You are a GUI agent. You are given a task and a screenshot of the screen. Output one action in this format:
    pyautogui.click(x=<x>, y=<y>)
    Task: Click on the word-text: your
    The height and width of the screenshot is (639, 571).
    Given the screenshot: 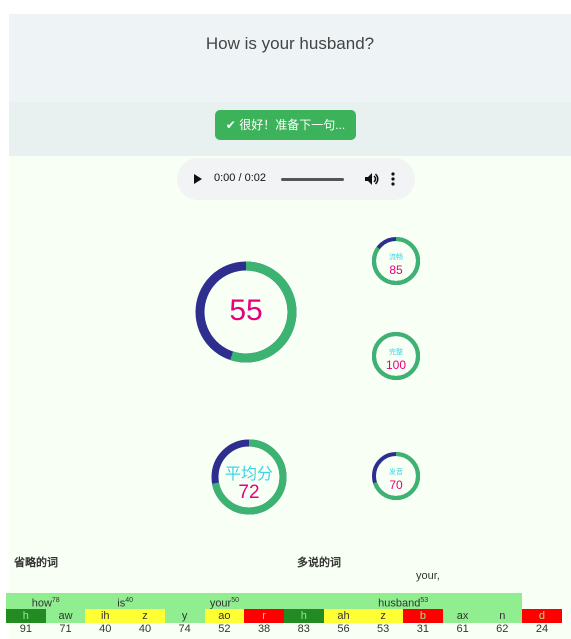 What is the action you would take?
    pyautogui.click(x=220, y=603)
    